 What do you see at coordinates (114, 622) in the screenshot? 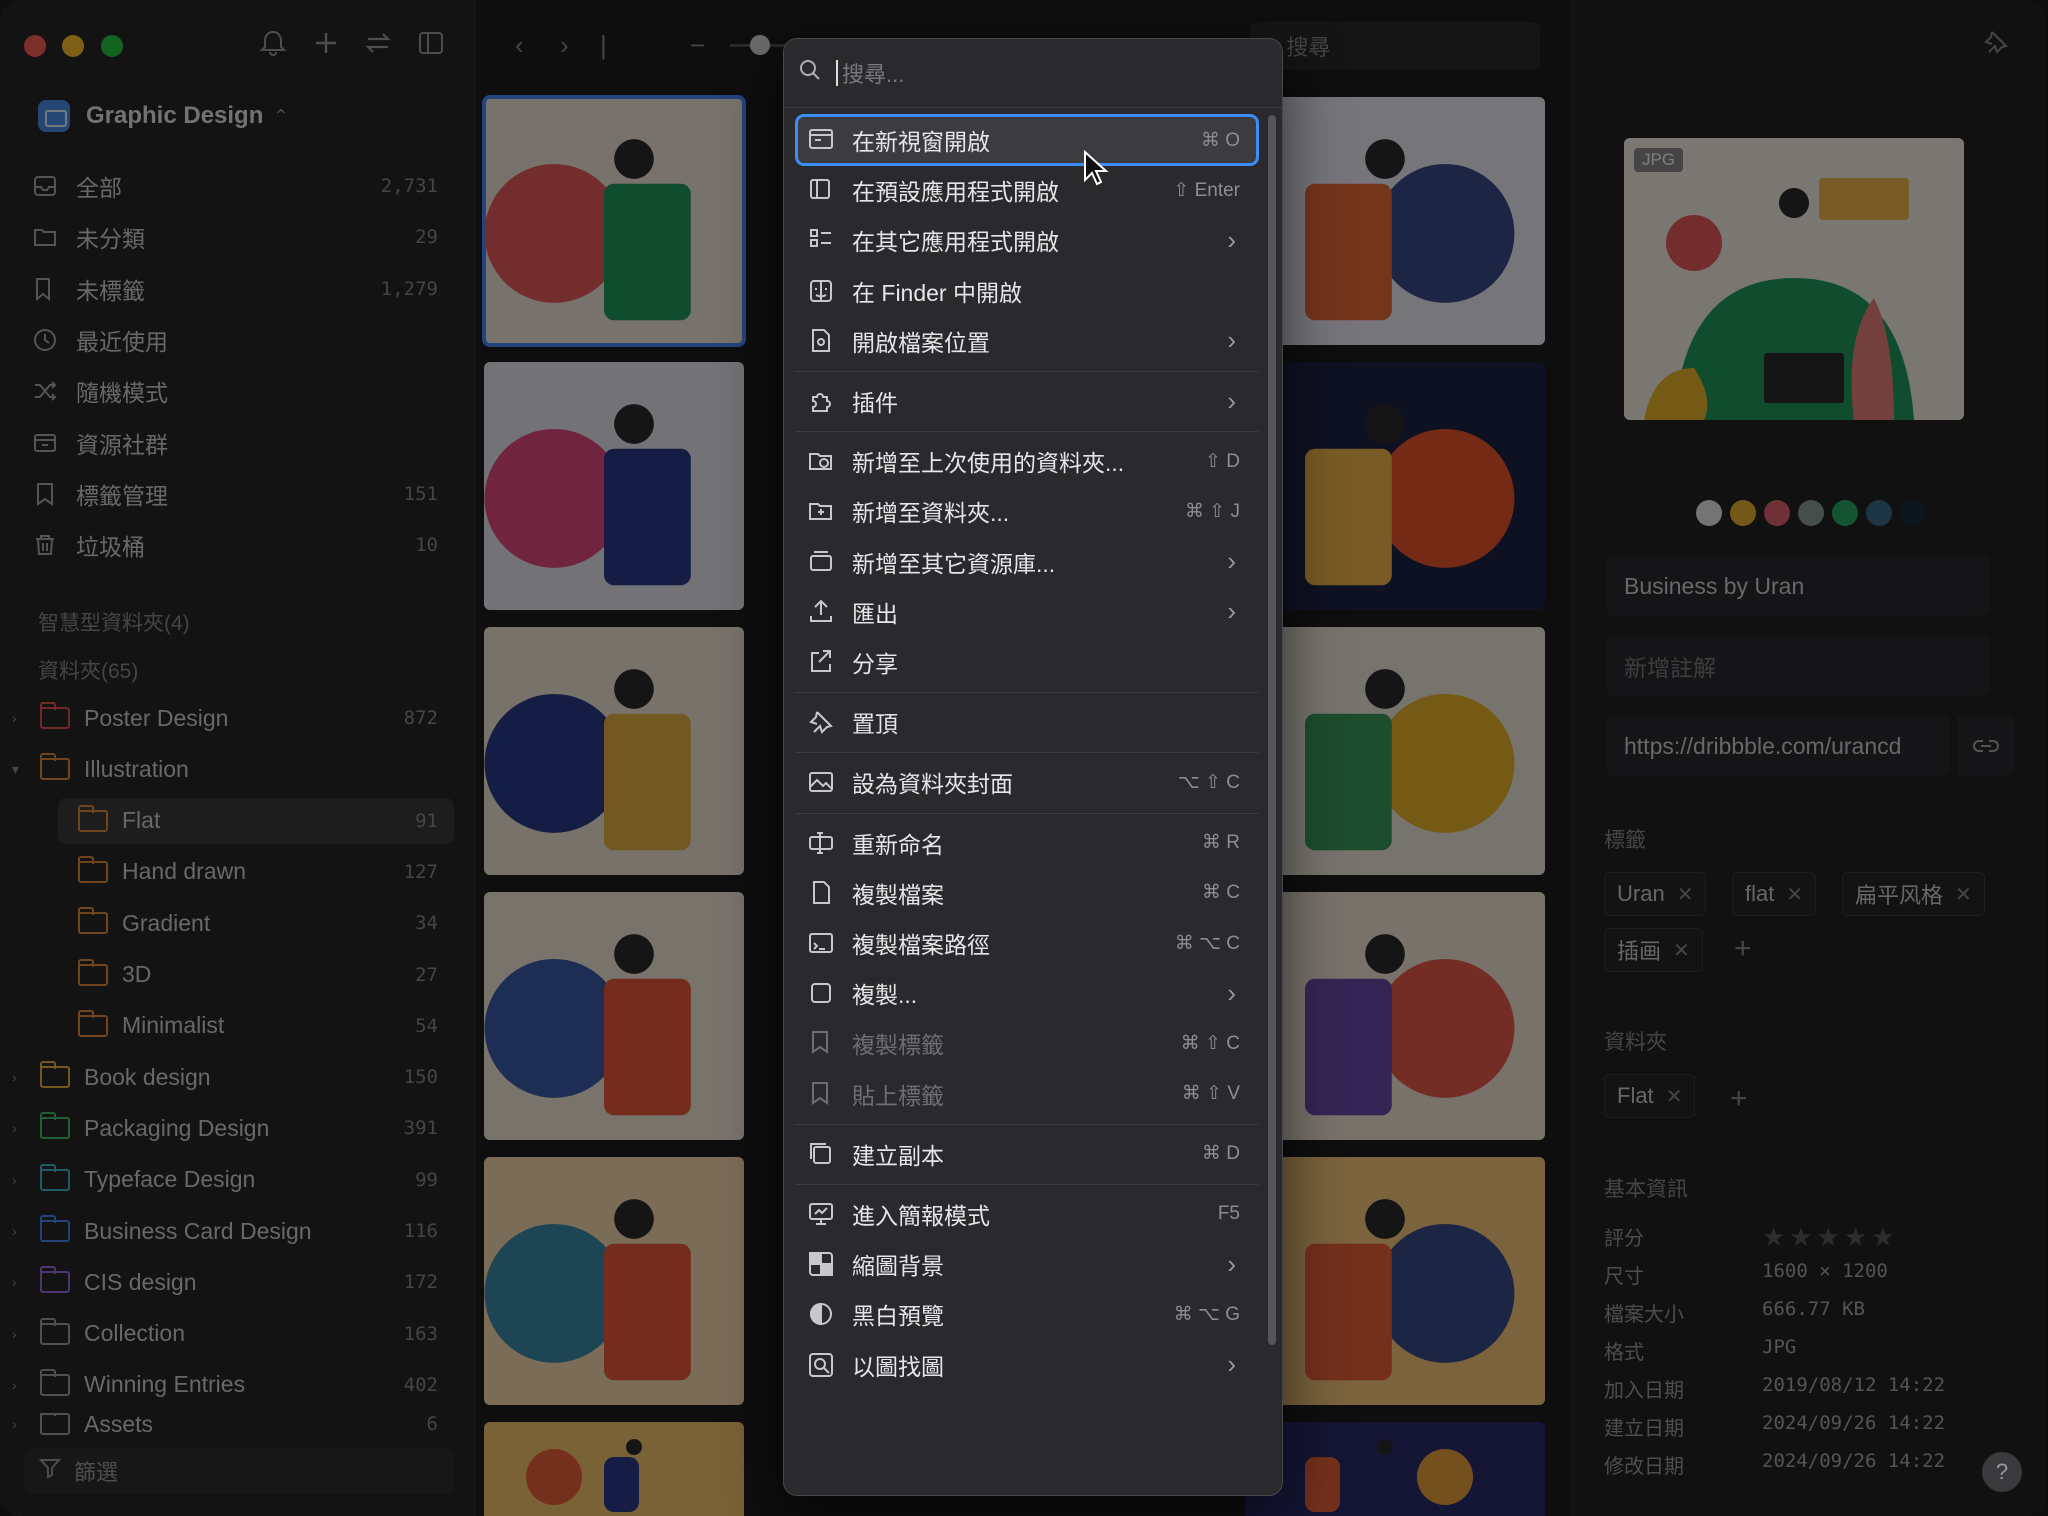
I see `smart-folders-header: 智慧型資料夾(4)` at bounding box center [114, 622].